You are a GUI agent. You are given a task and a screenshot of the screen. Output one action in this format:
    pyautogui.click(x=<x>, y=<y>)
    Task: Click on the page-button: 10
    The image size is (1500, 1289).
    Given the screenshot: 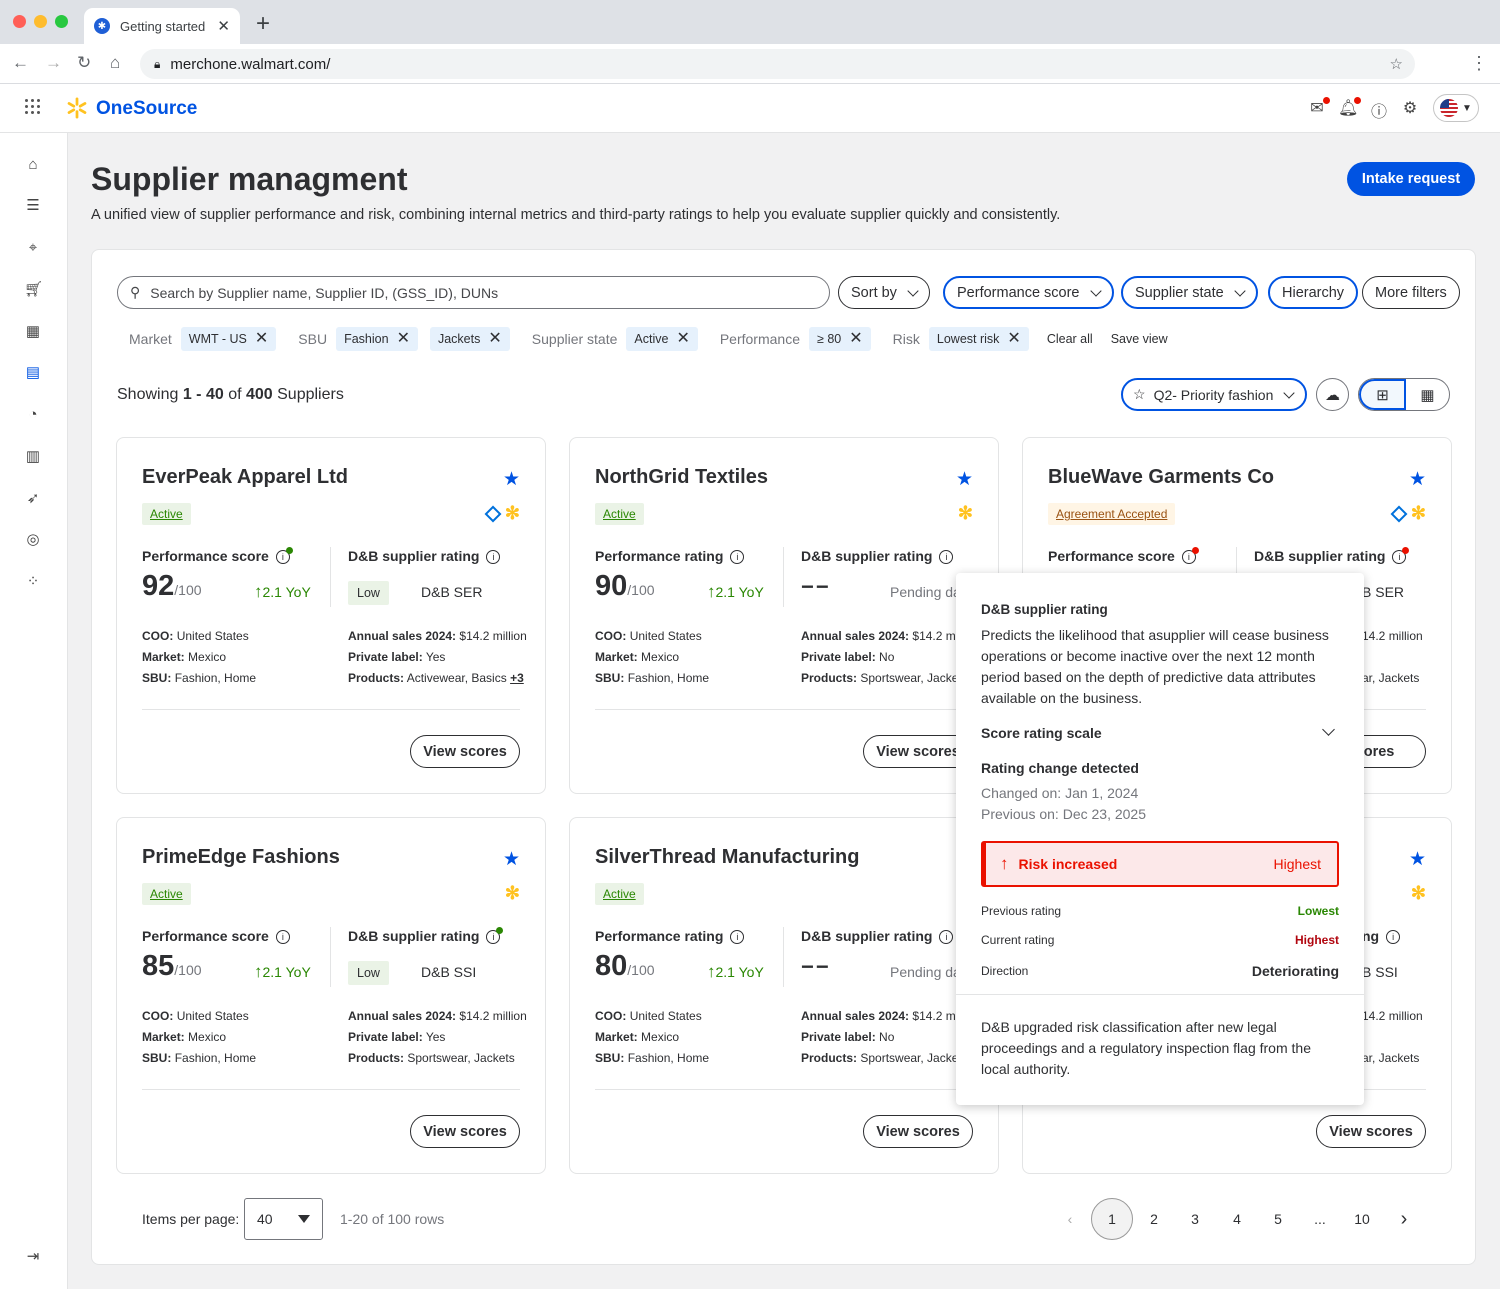 What is the action you would take?
    pyautogui.click(x=1362, y=1219)
    